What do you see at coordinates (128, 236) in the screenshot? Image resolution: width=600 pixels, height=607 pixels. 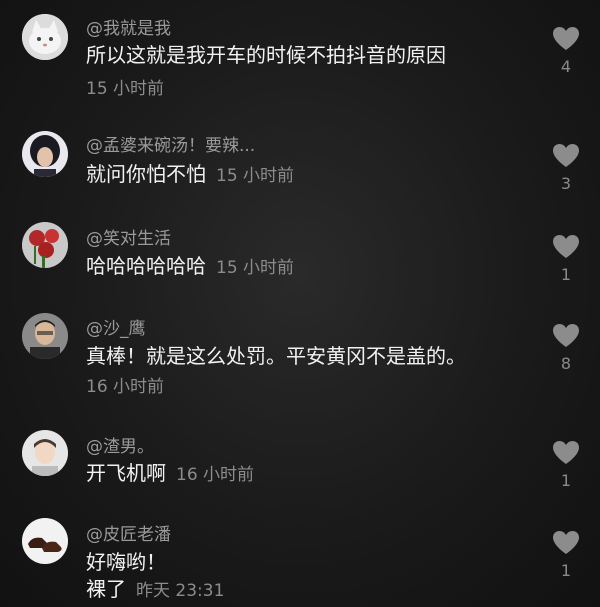 I see `comment-username: @笑对生活` at bounding box center [128, 236].